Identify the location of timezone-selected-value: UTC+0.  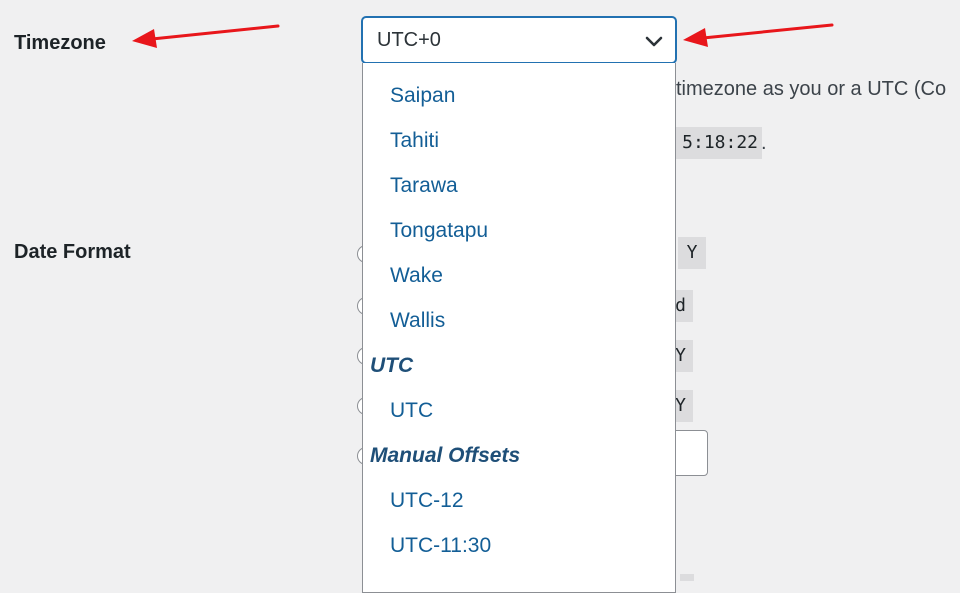
(409, 40).